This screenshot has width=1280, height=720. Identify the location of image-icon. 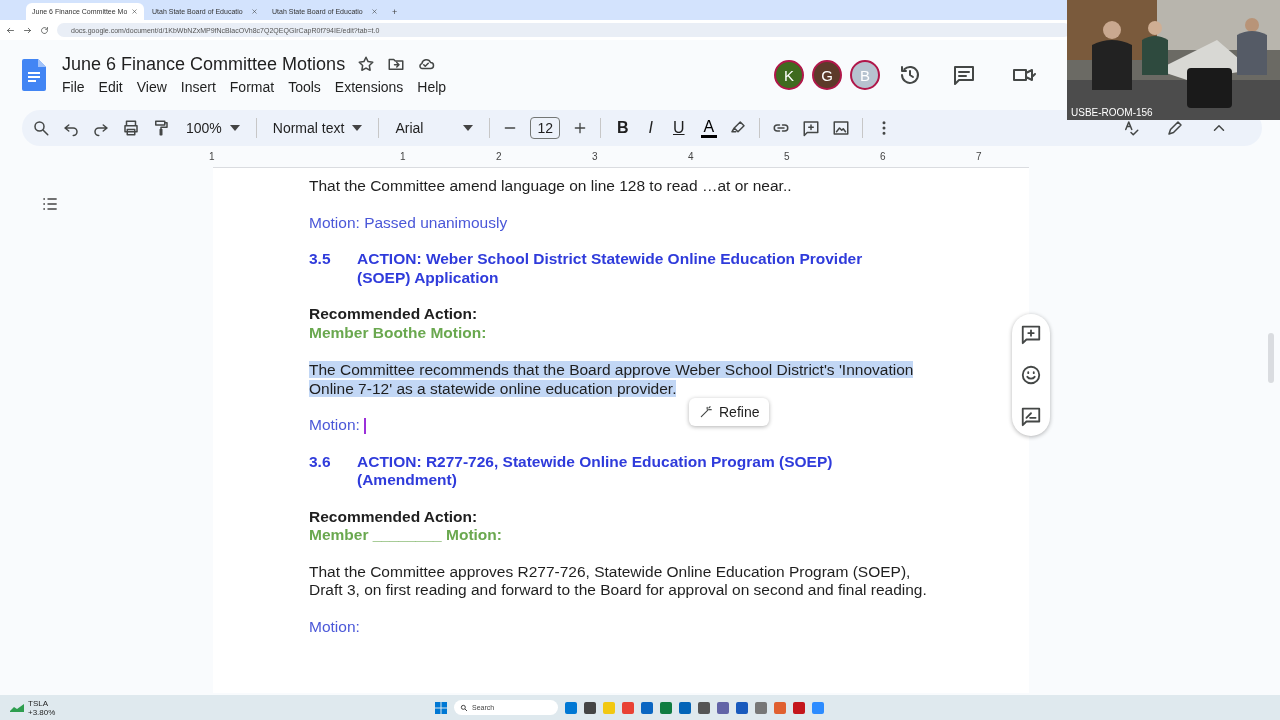
(841, 128).